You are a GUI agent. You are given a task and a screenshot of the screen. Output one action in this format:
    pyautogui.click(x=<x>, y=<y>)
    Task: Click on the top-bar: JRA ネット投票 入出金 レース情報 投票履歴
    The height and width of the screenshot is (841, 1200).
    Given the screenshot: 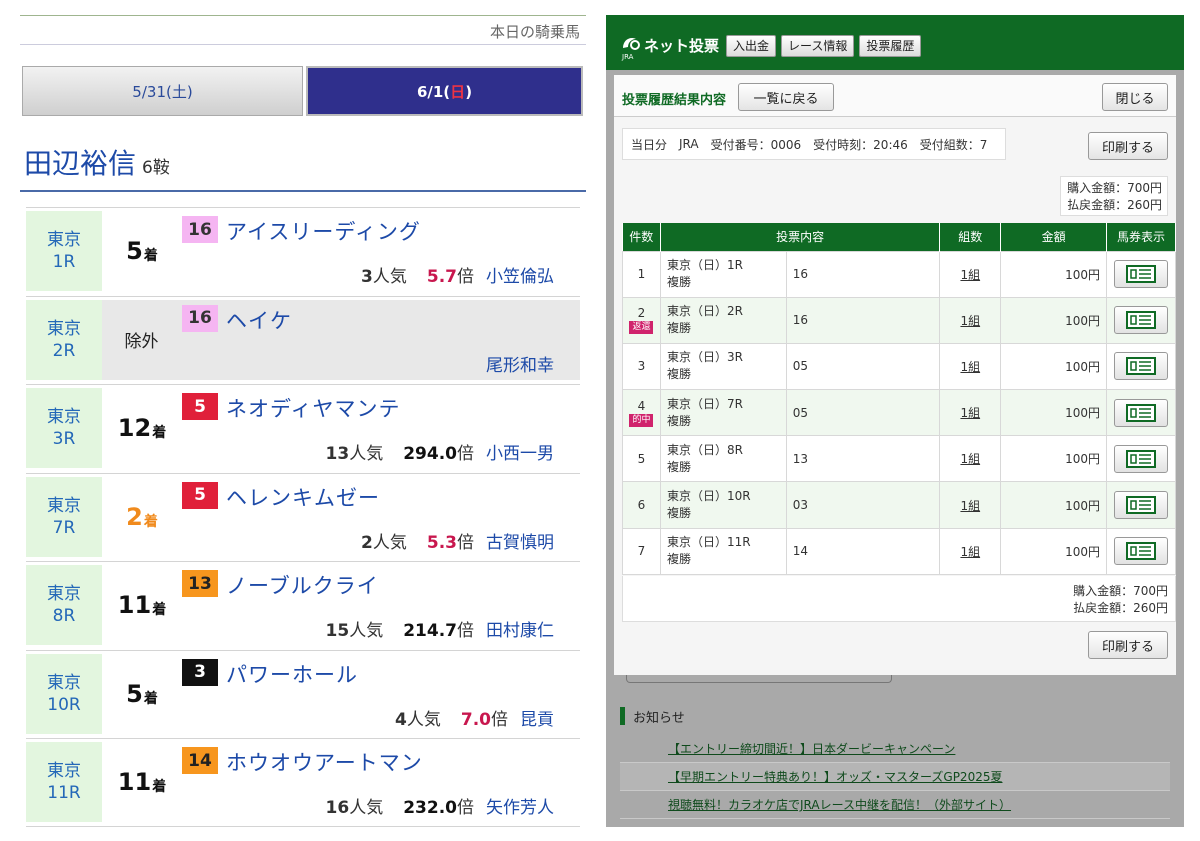 What is the action you would take?
    pyautogui.click(x=895, y=42)
    